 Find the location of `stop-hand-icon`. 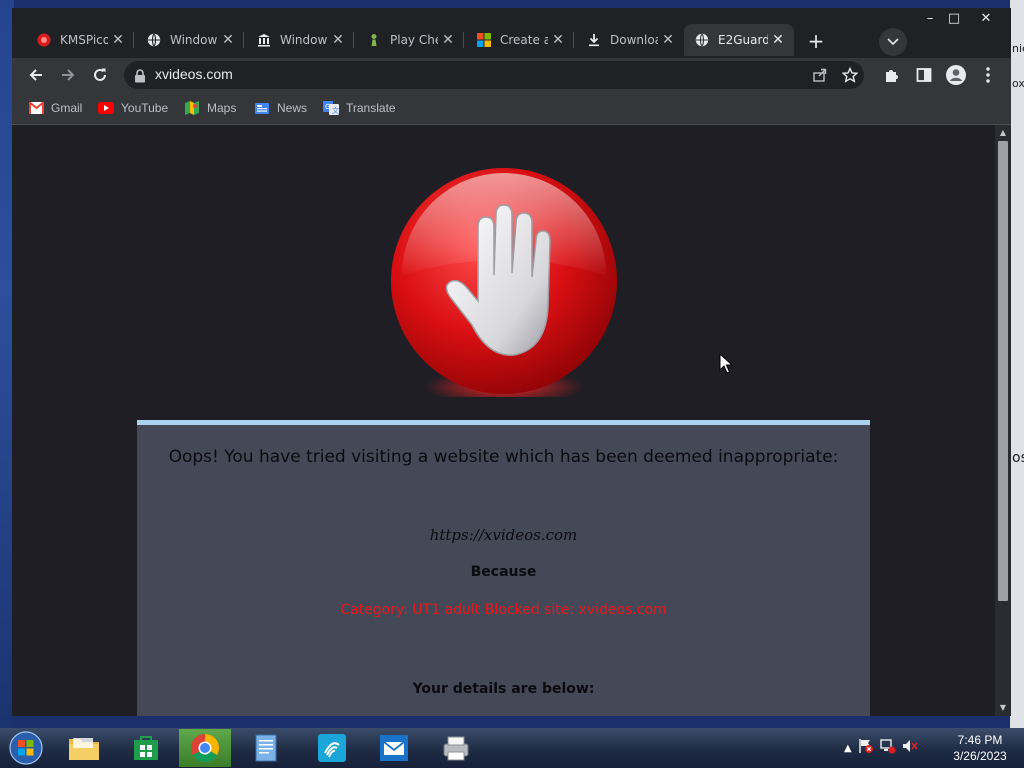

stop-hand-icon is located at coordinates (500, 281).